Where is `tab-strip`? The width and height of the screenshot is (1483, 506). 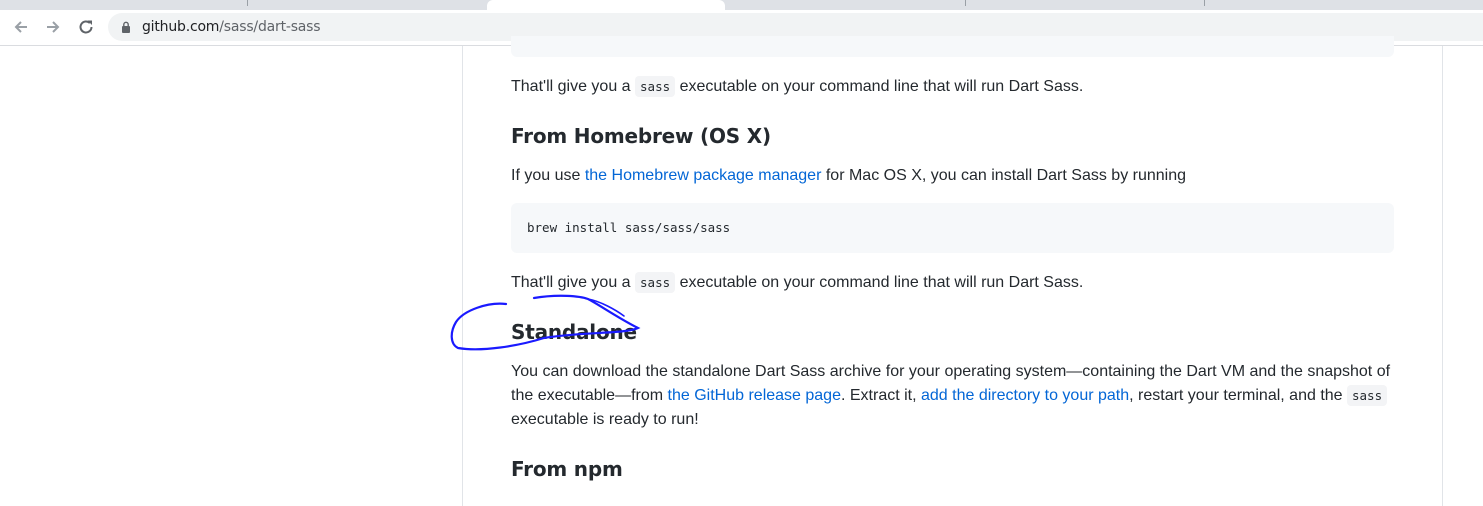
tab-strip is located at coordinates (741, 5).